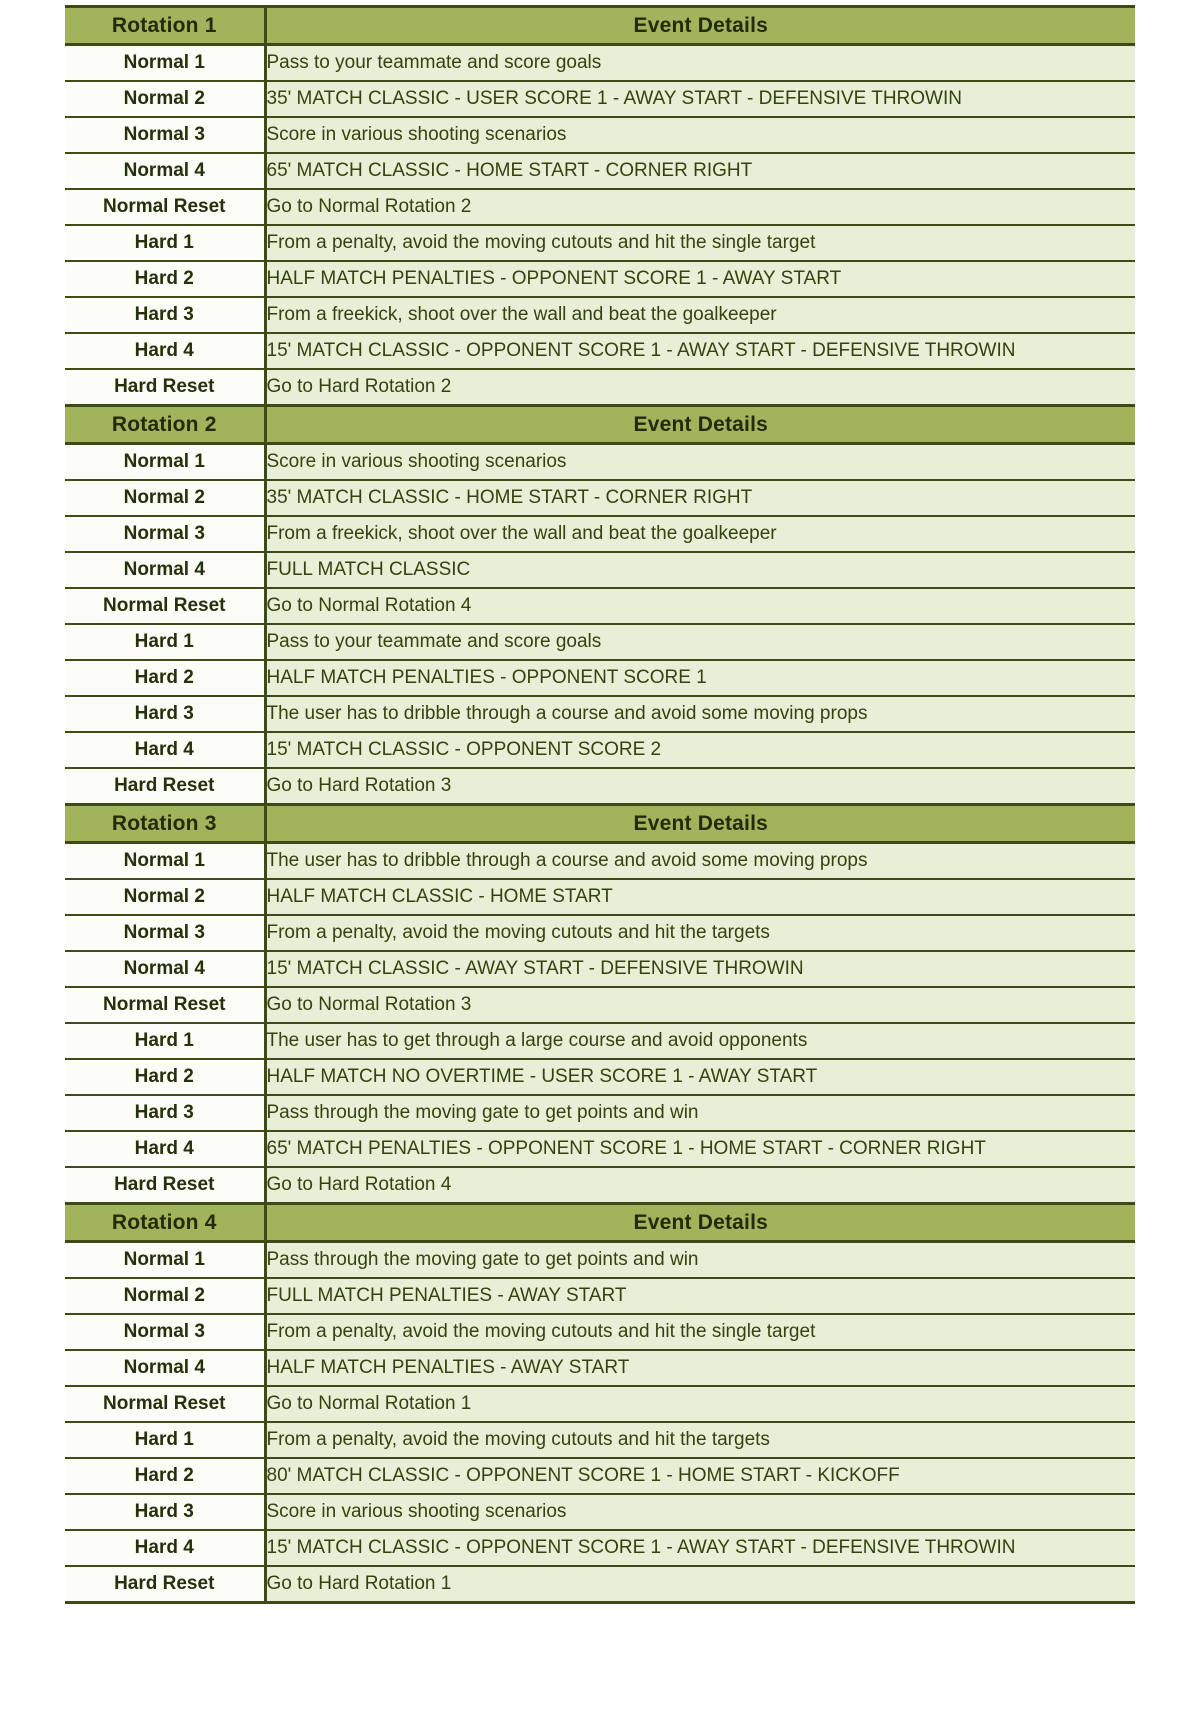  What do you see at coordinates (166, 1222) in the screenshot?
I see `section-header-label: Rotation 4` at bounding box center [166, 1222].